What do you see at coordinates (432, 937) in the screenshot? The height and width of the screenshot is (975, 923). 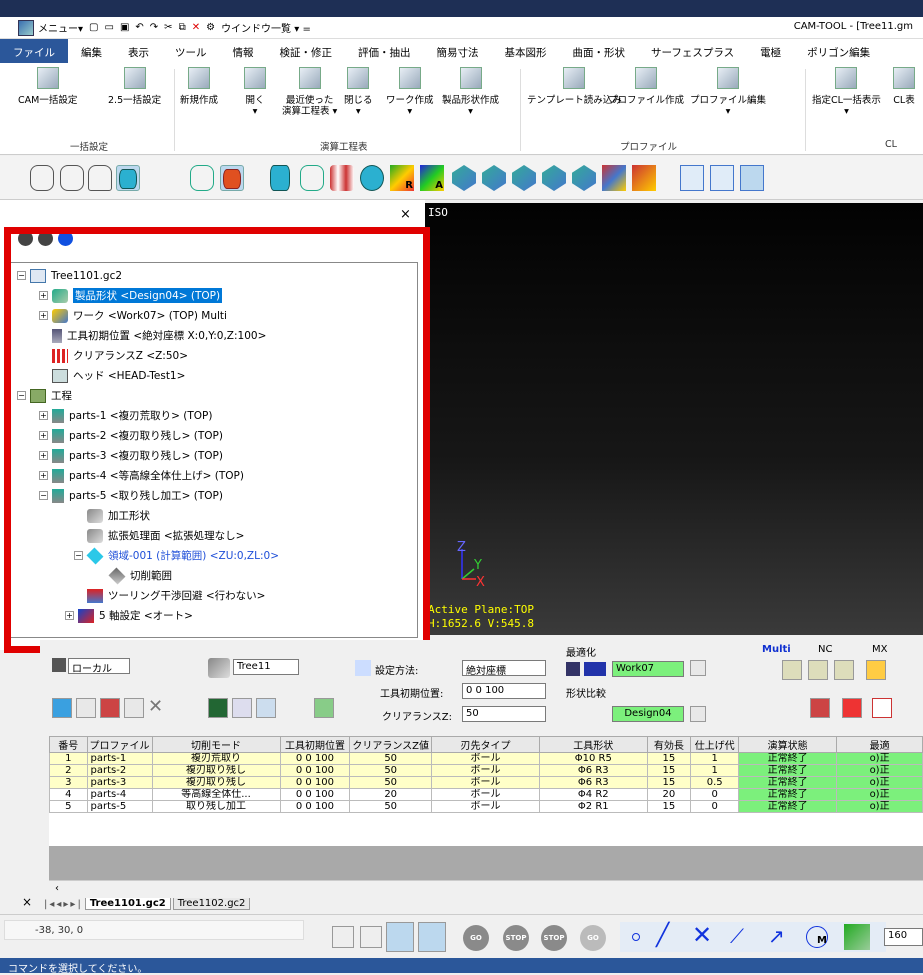 I see `list-view-button` at bounding box center [432, 937].